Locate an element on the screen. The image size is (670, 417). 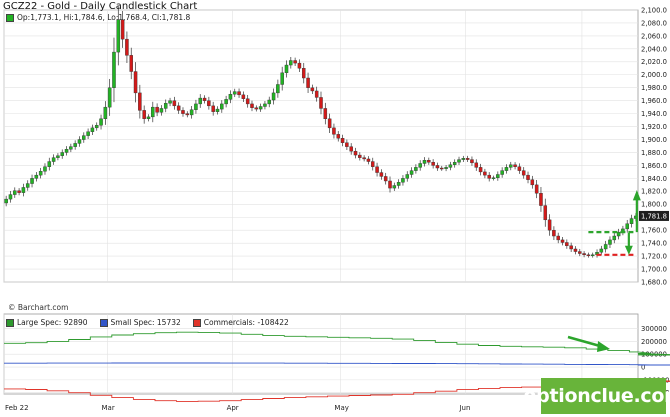
price-tick-label: 1,800.0 is located at coordinates (654, 205).